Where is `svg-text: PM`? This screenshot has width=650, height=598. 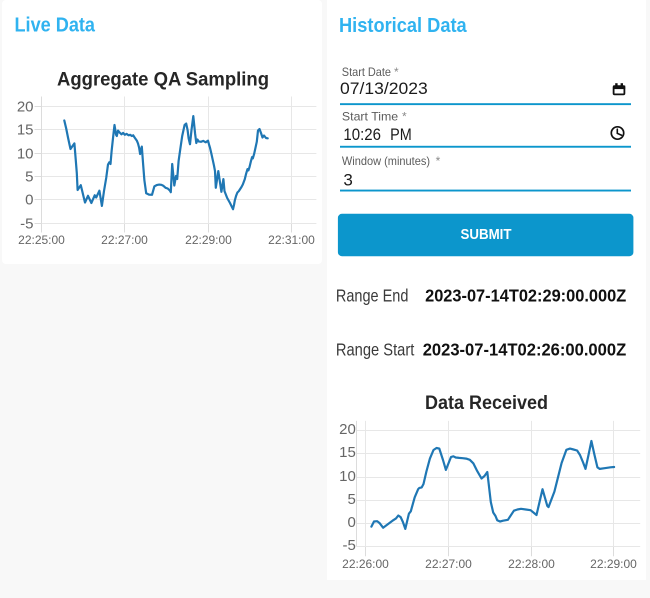
svg-text: PM is located at coordinates (401, 134).